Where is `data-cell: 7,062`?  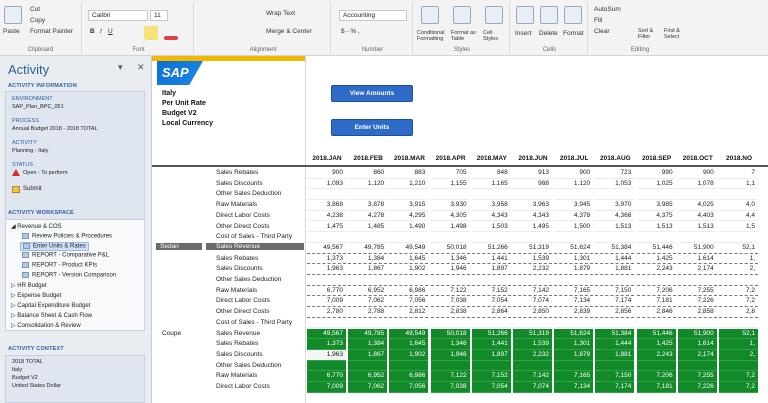
data-cell: 7,062 is located at coordinates (368, 302).